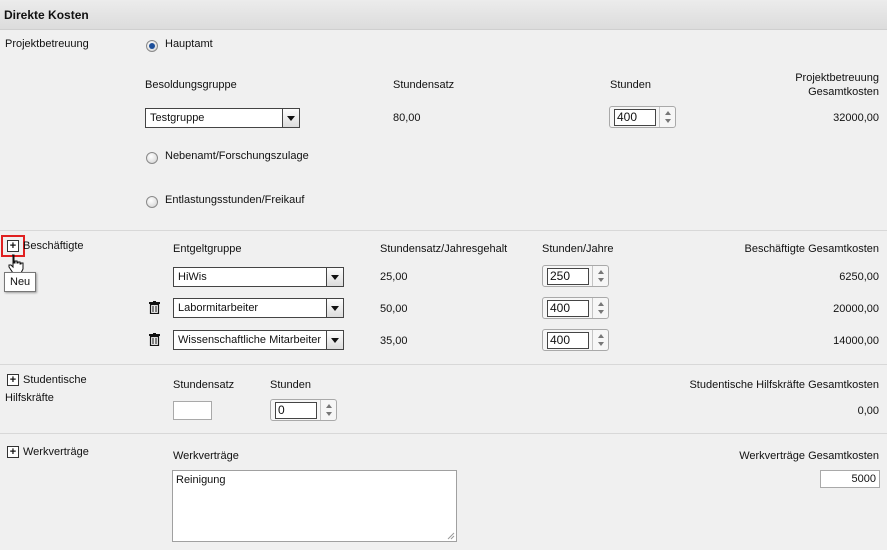 The width and height of the screenshot is (887, 550). Describe the element at coordinates (206, 456) in the screenshot. I see `werk-header: Werkverträge` at that location.